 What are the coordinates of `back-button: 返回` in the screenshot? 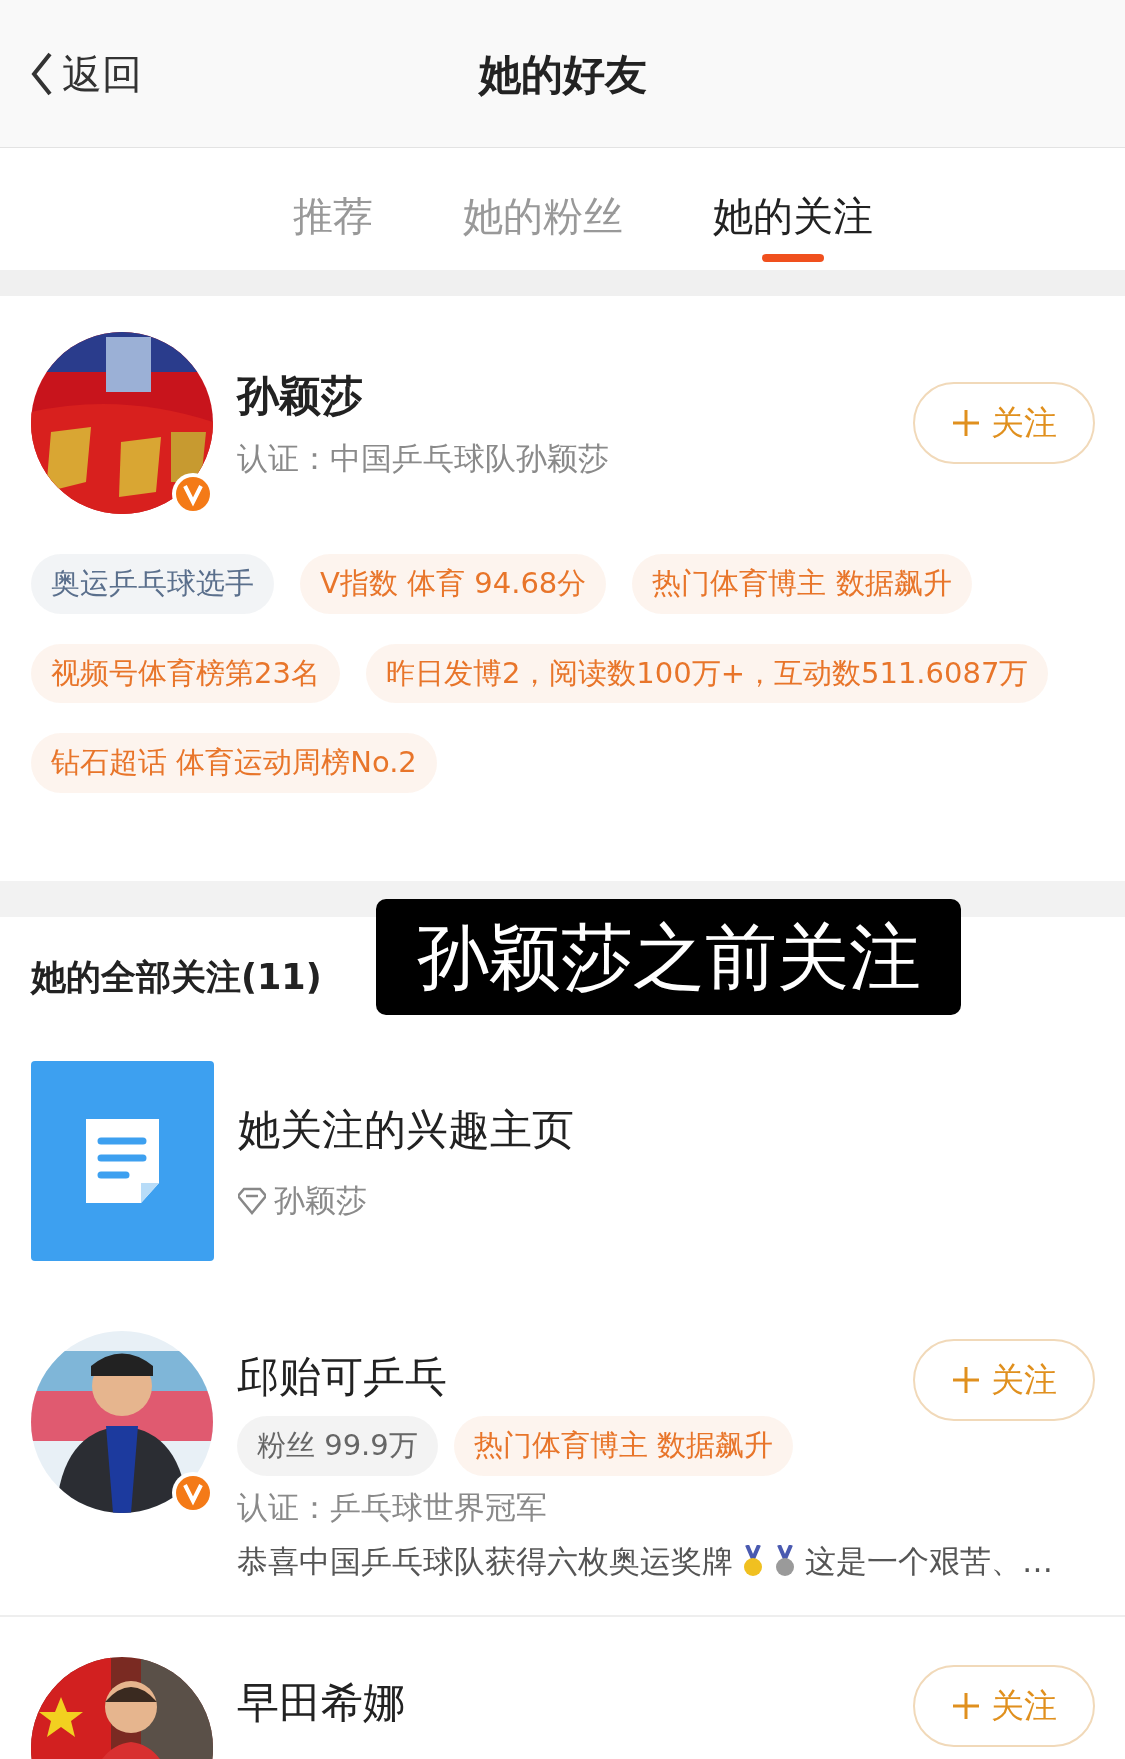 It's located at (71, 73).